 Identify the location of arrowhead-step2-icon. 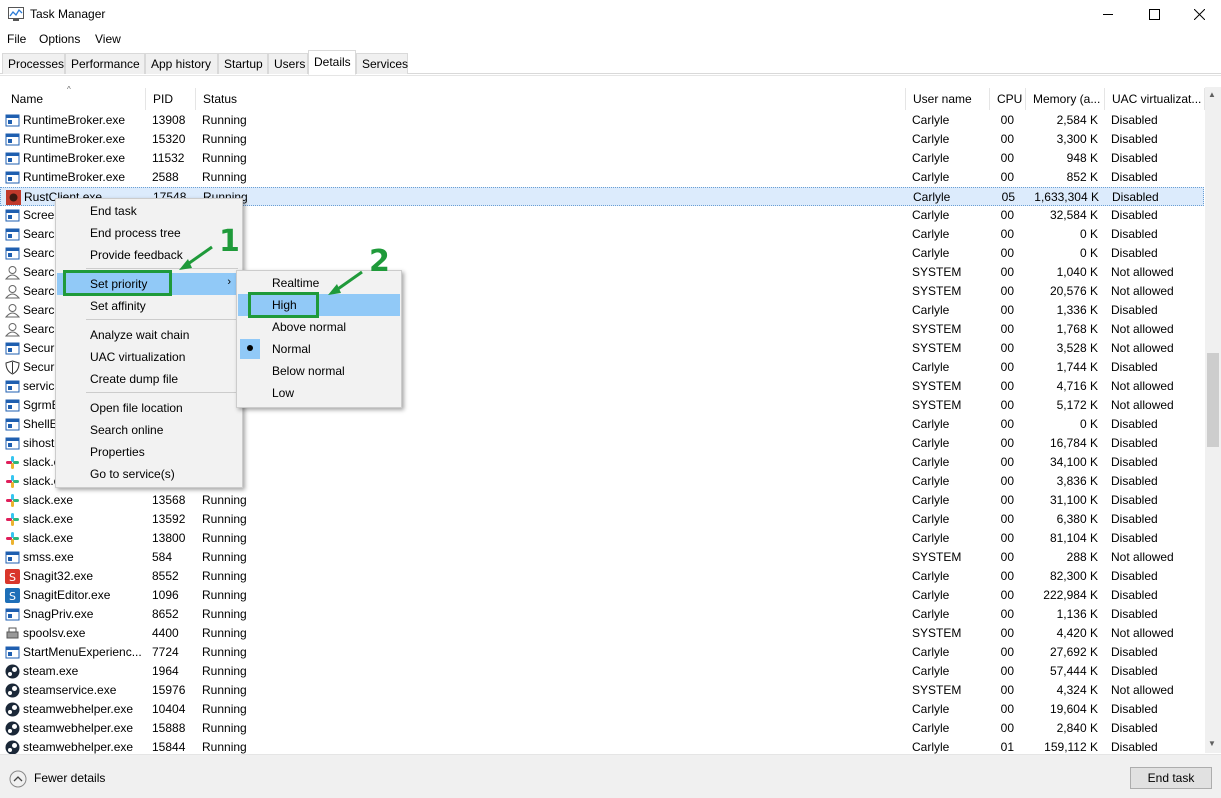
(334, 289).